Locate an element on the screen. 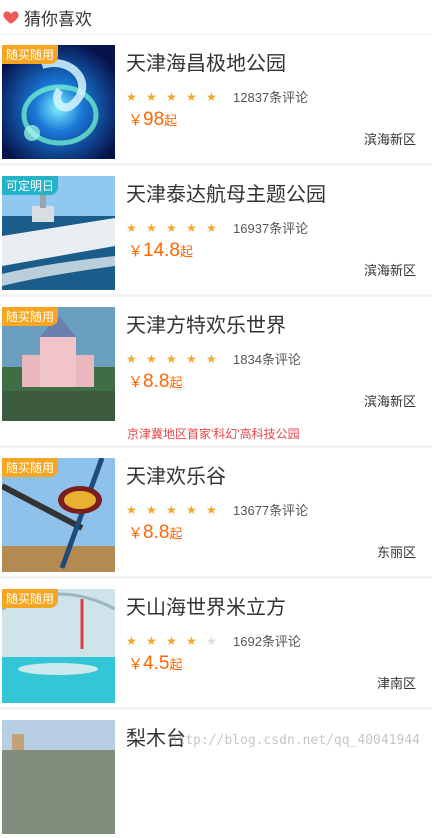 The height and width of the screenshot is (838, 432). price: ￥ 98 起 is located at coordinates (152, 120).